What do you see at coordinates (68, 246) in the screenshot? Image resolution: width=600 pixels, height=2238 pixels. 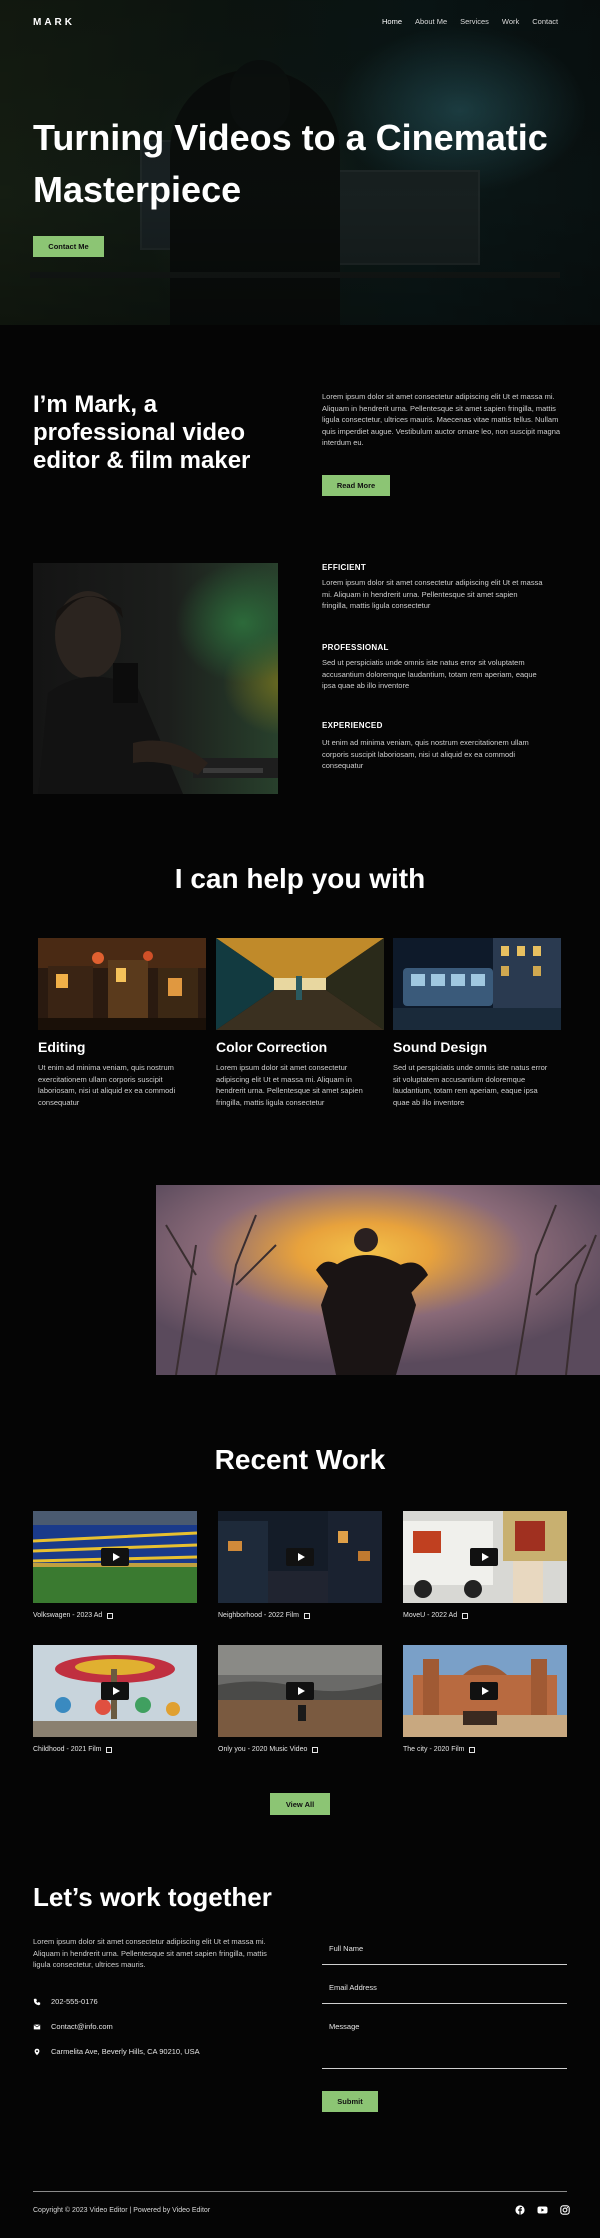 I see `contact-me-button: Contact Me` at bounding box center [68, 246].